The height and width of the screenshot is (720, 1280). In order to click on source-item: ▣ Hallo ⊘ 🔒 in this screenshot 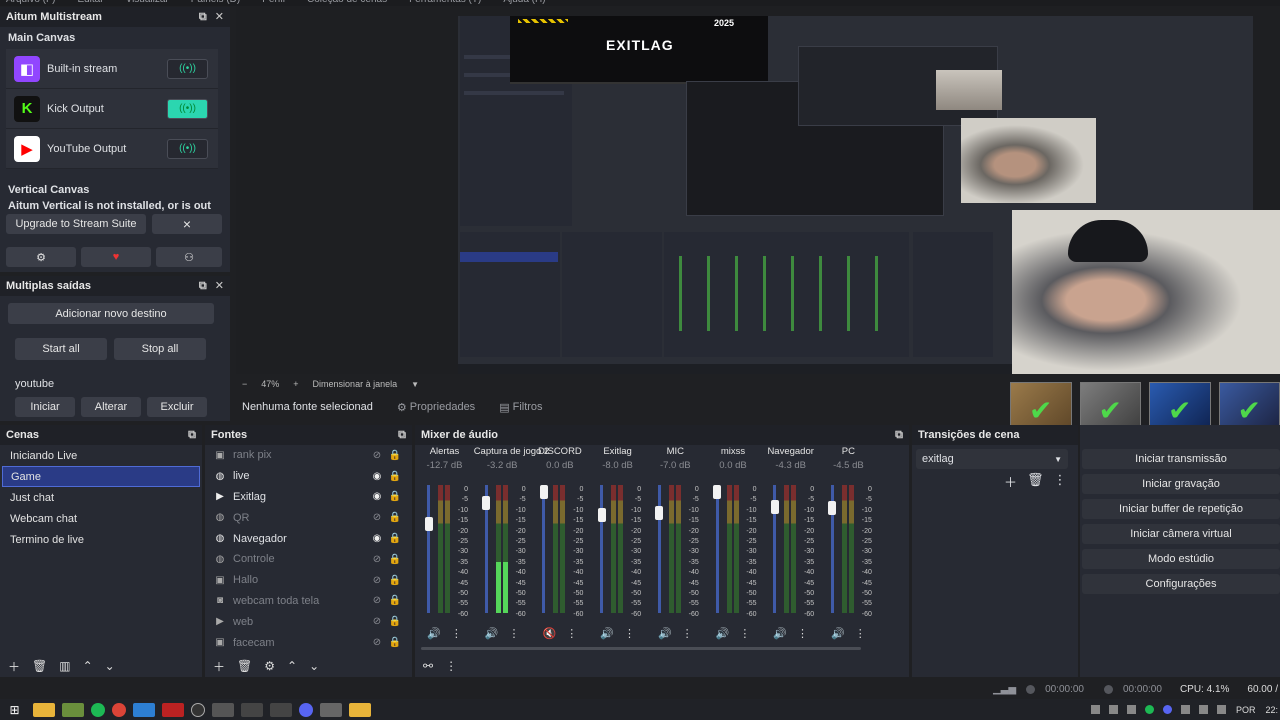, I will do `click(308, 580)`.